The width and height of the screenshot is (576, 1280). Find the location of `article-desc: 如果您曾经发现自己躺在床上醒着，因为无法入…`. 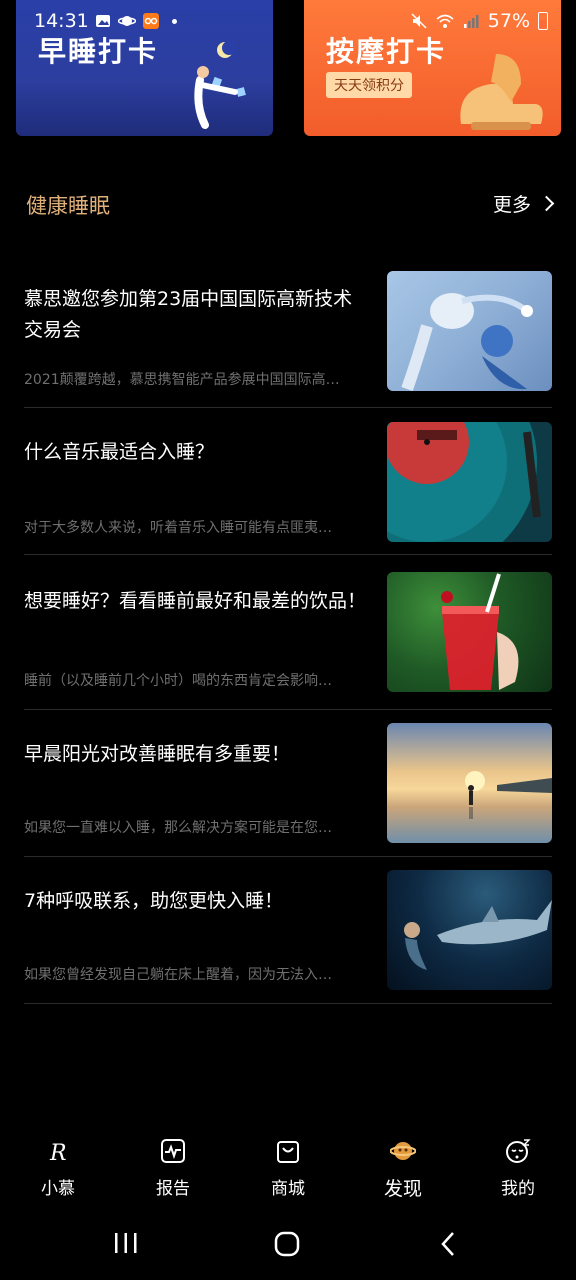

article-desc: 如果您曾经发现自己躺在床上醒着，因为无法入… is located at coordinates (178, 975).